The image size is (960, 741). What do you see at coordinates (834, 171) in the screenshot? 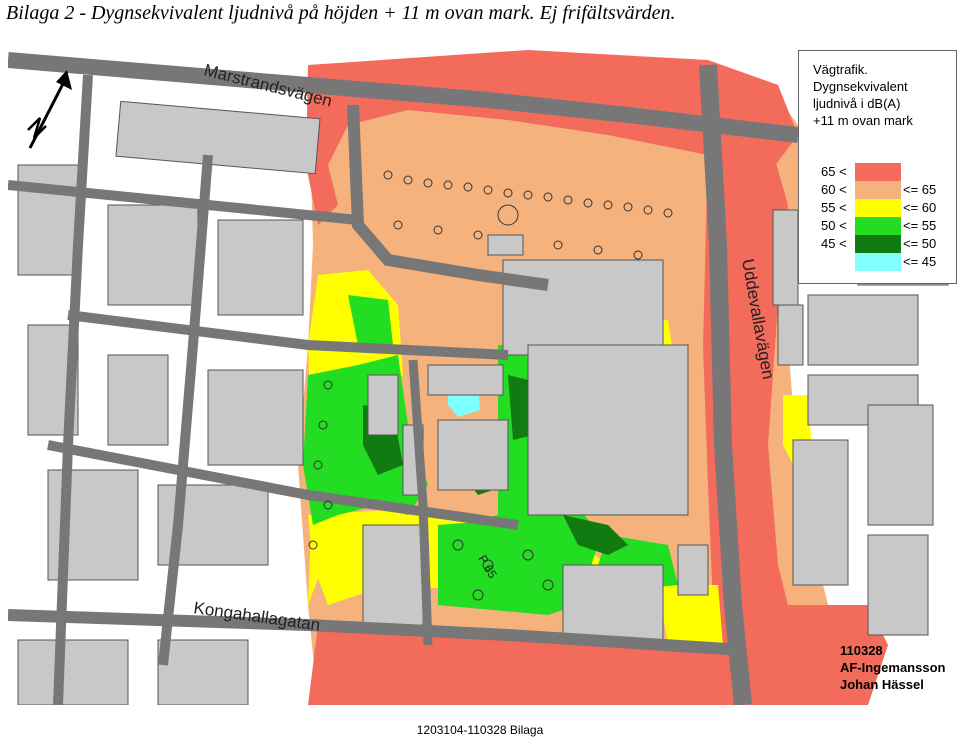
I see `legend-low: 65 <` at bounding box center [834, 171].